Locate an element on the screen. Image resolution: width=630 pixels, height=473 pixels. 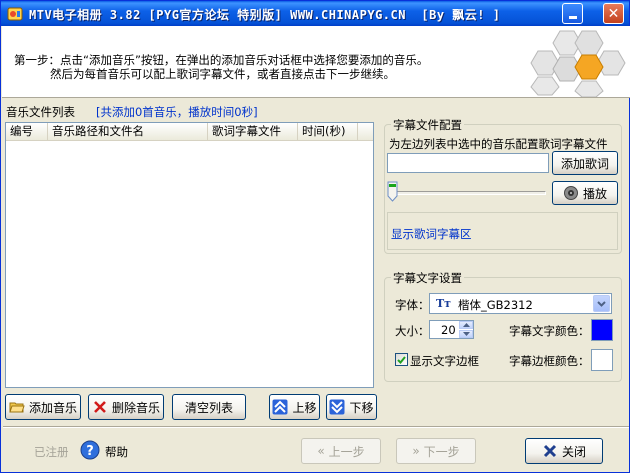
clear-list-label: 清空列表 is located at coordinates (208, 407).